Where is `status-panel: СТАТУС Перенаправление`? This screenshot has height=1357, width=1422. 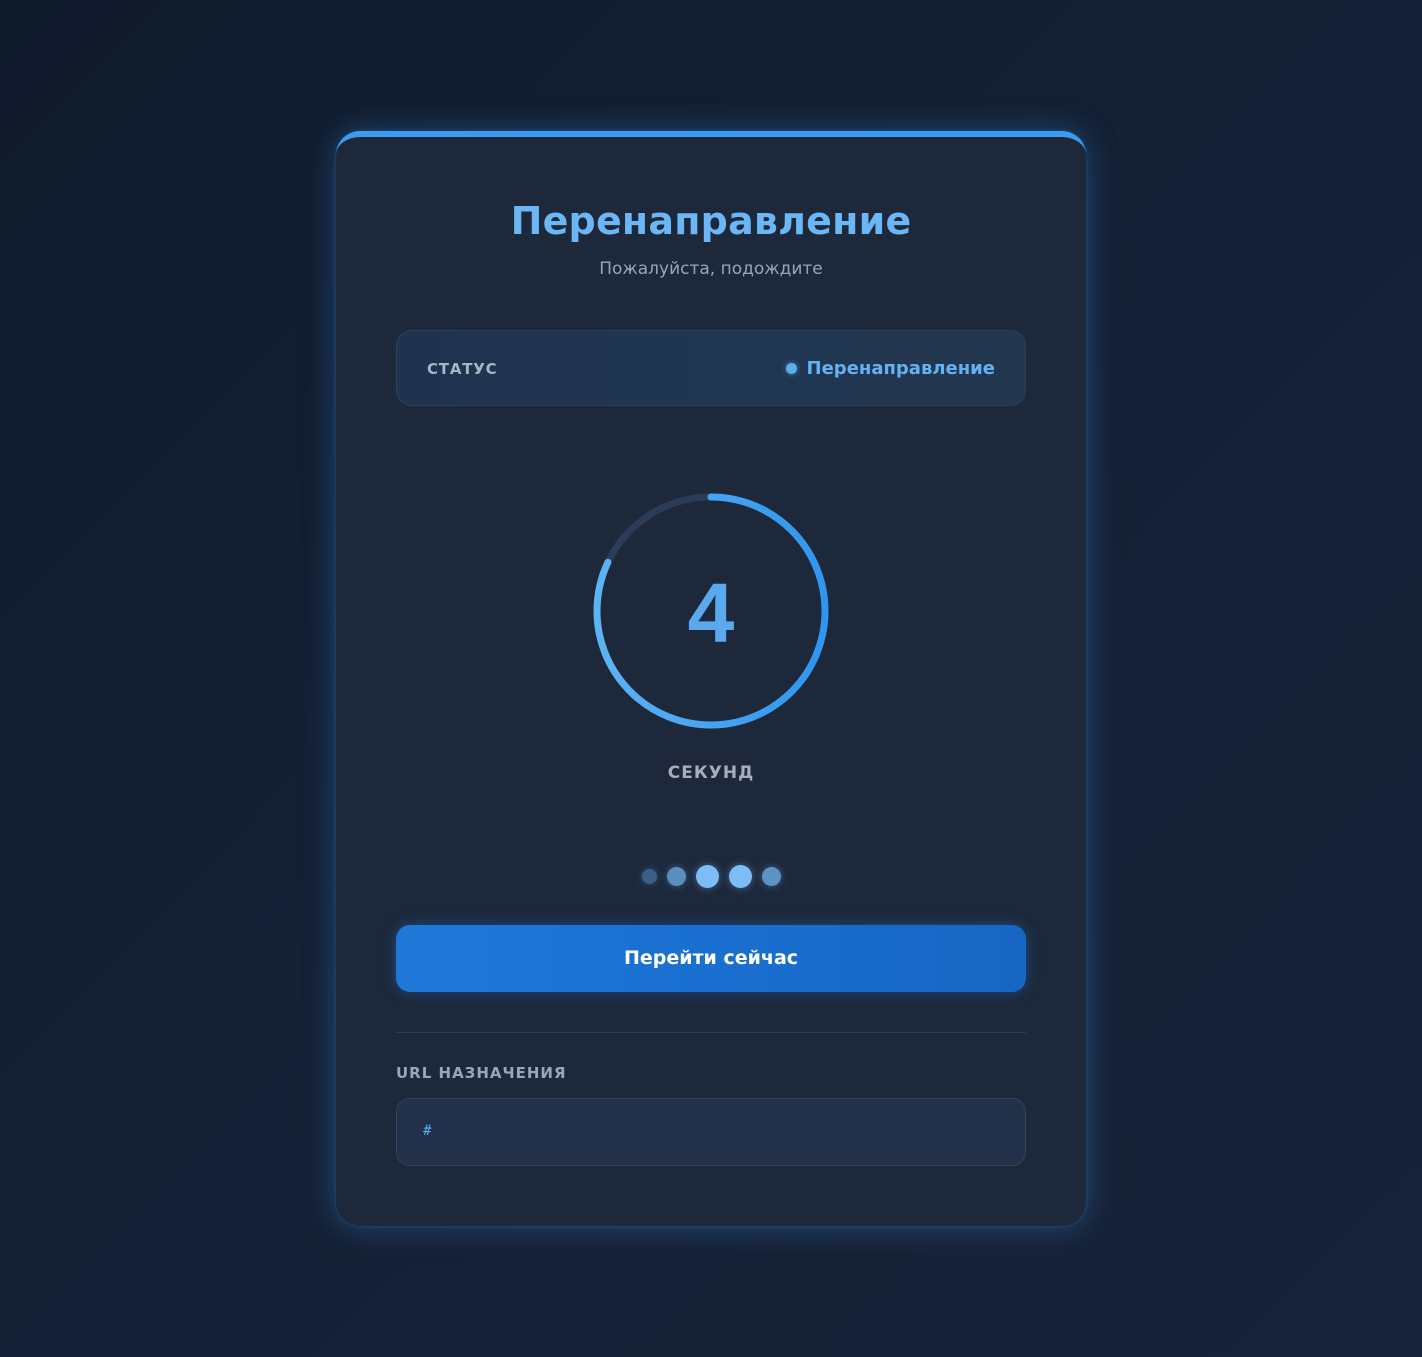
status-panel: СТАТУС Перенаправление is located at coordinates (711, 368).